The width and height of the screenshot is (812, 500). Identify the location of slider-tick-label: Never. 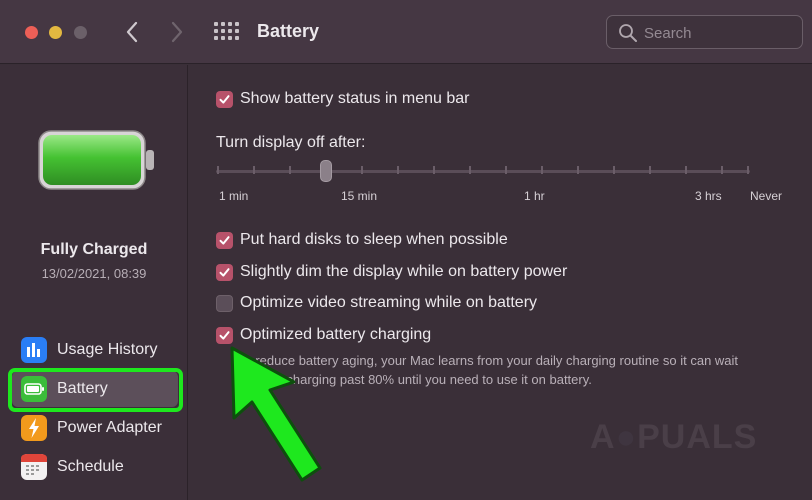
(766, 196).